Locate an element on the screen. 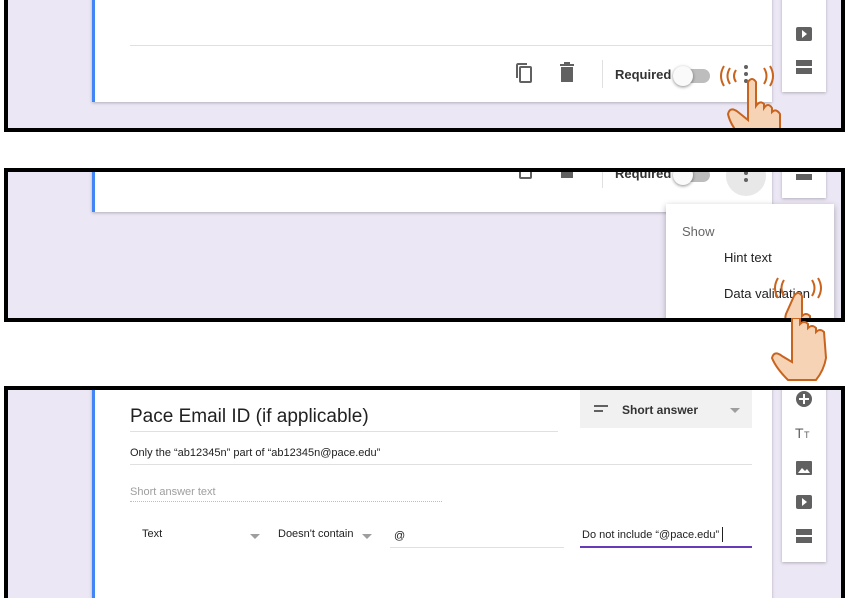  answer-placeholder: Short answer text is located at coordinates (173, 492).